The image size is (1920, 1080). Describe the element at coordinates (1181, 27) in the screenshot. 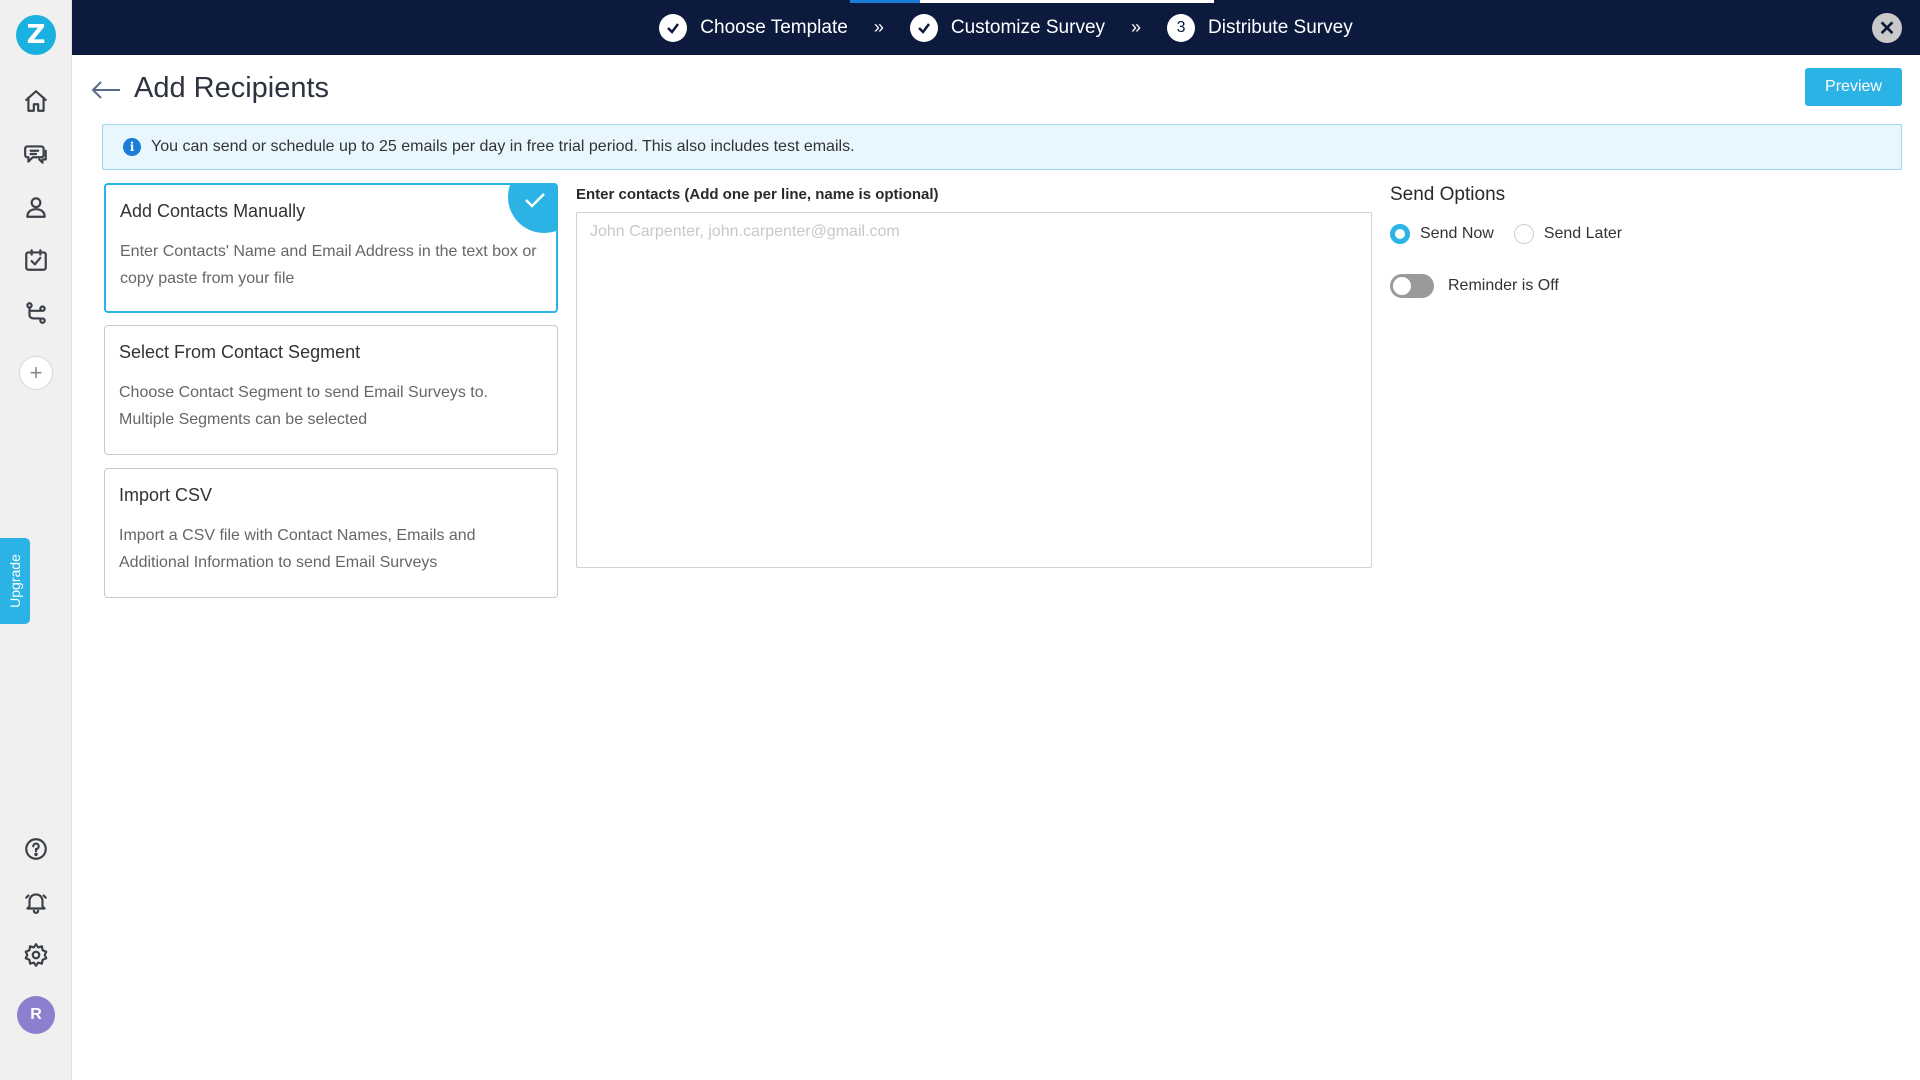

I see `step-number: 3` at that location.